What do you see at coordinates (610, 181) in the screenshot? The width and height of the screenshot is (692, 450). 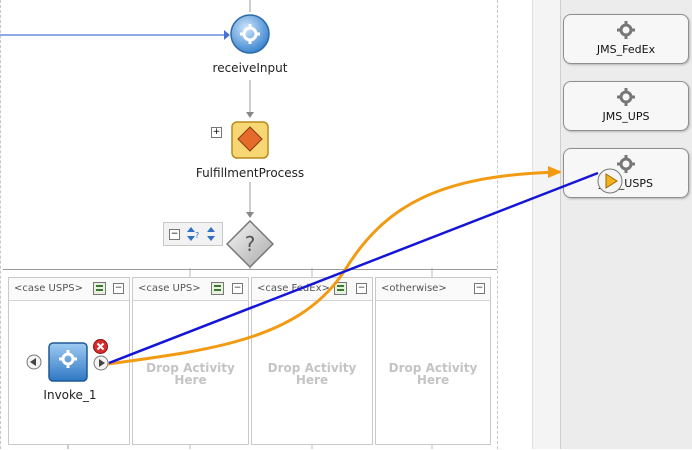 I see `play-icon` at bounding box center [610, 181].